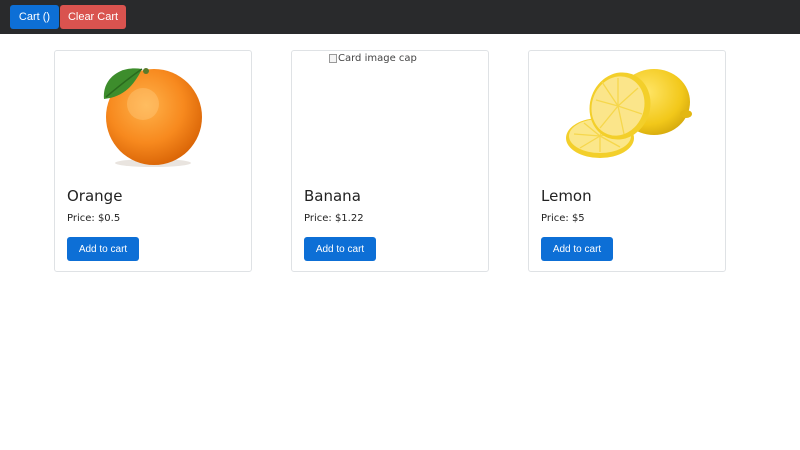 This screenshot has width=800, height=450. Describe the element at coordinates (332, 196) in the screenshot. I see `product-name: Banana` at that location.